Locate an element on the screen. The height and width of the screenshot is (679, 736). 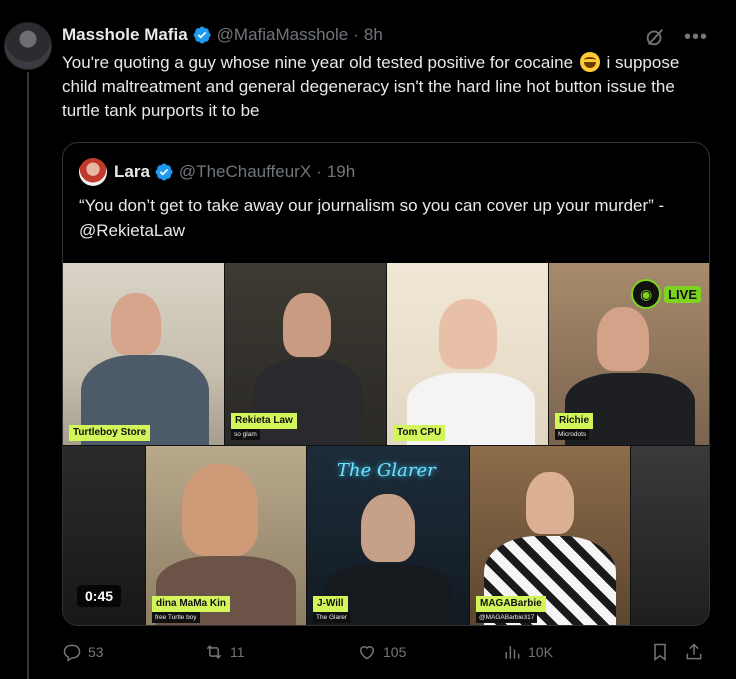
quoted-tweet-header: Lara @TheChauffeurX · 19h is located at coordinates (217, 172).